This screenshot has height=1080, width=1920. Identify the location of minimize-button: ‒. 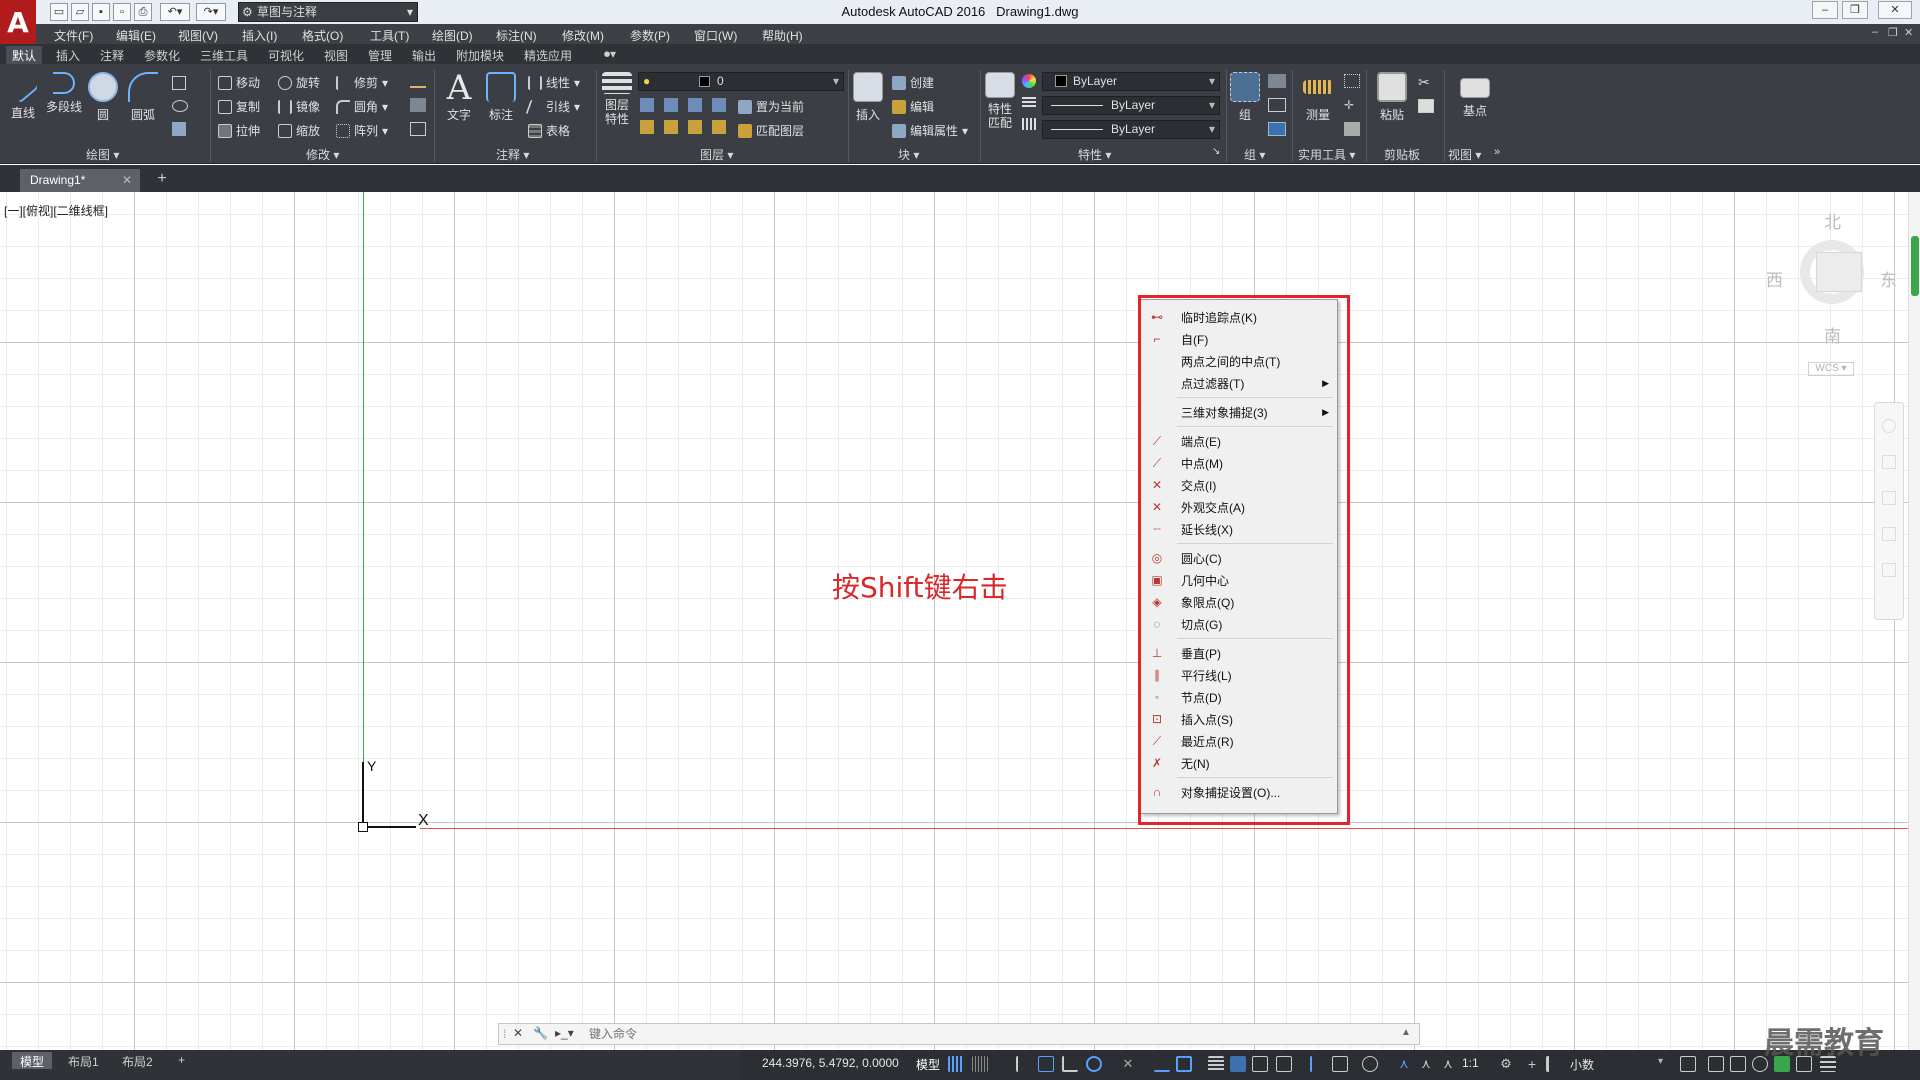
(1825, 10).